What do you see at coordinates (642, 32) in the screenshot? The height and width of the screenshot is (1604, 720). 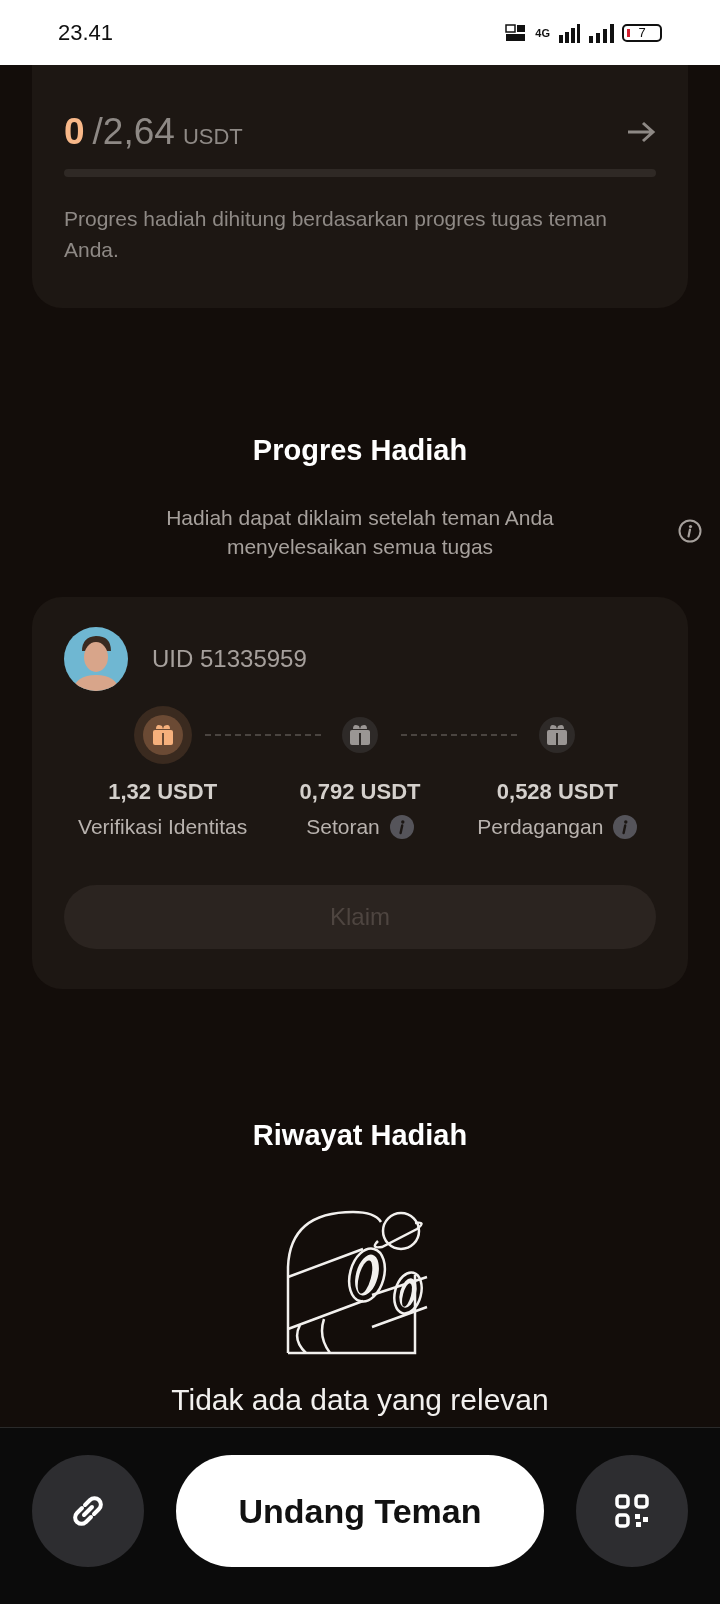 I see `battery-icon: 7` at bounding box center [642, 32].